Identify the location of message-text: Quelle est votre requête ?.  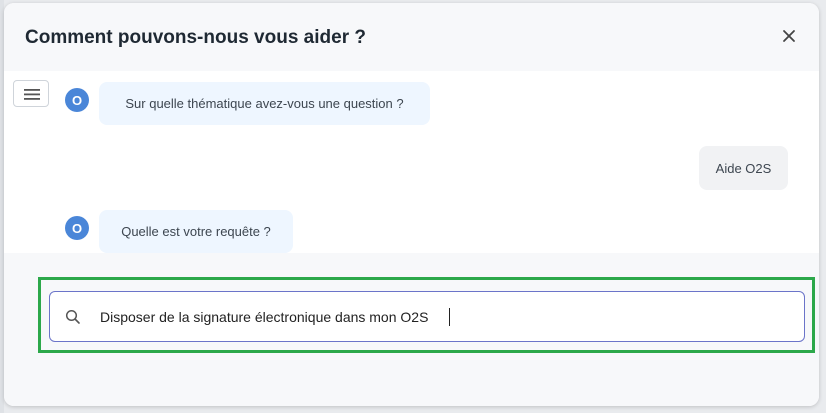
(196, 231).